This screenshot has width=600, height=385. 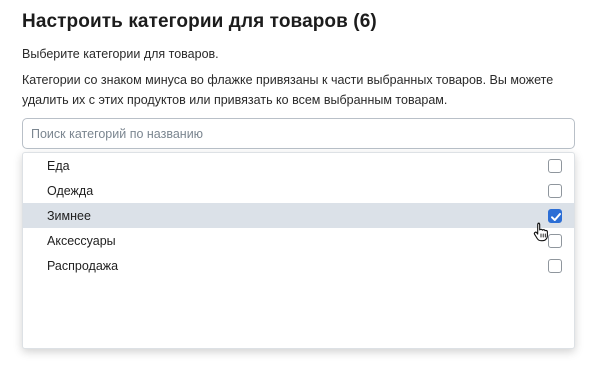 What do you see at coordinates (298, 165) in the screenshot?
I see `category-option-food: Еда` at bounding box center [298, 165].